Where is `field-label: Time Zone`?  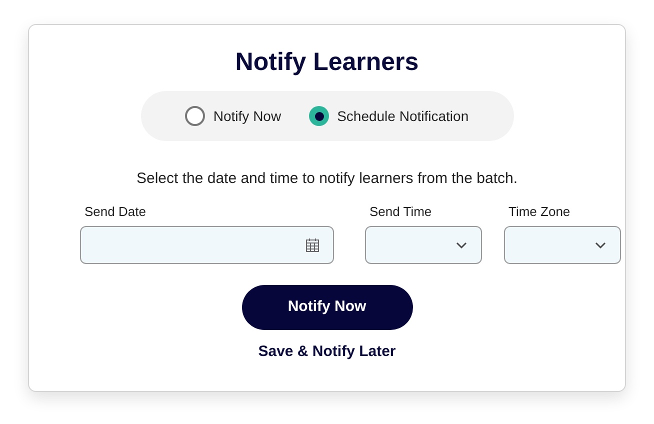
field-label: Time Zone is located at coordinates (540, 211).